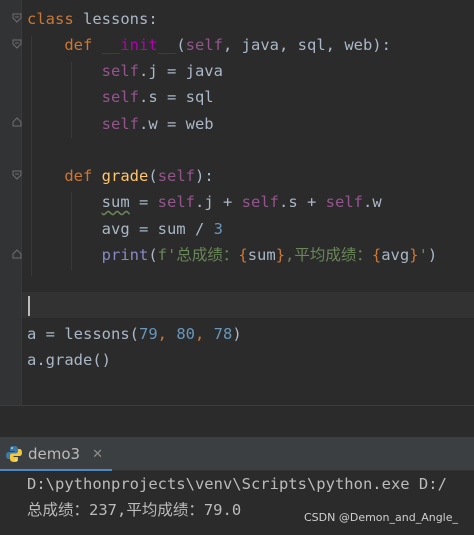 This screenshot has width=474, height=535. Describe the element at coordinates (395, 255) in the screenshot. I see `fstring-expr: avg` at that location.